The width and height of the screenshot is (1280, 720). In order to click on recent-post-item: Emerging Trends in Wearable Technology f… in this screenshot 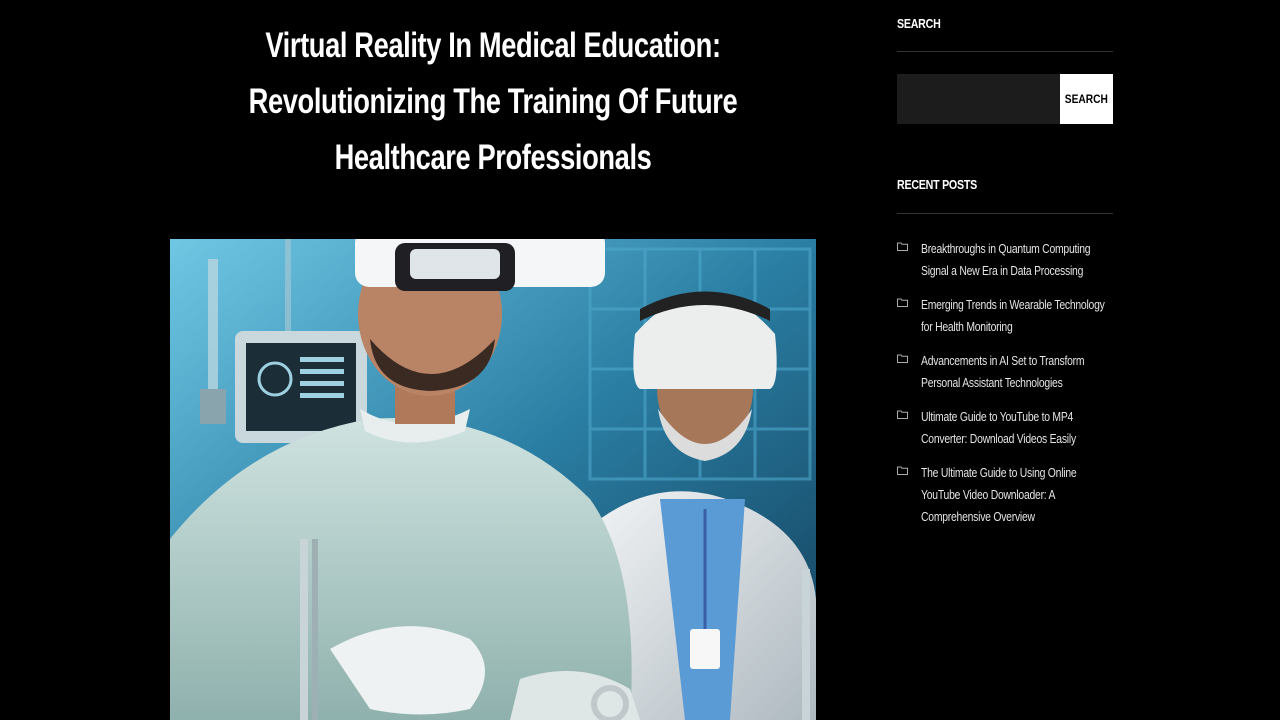, I will do `click(1005, 316)`.